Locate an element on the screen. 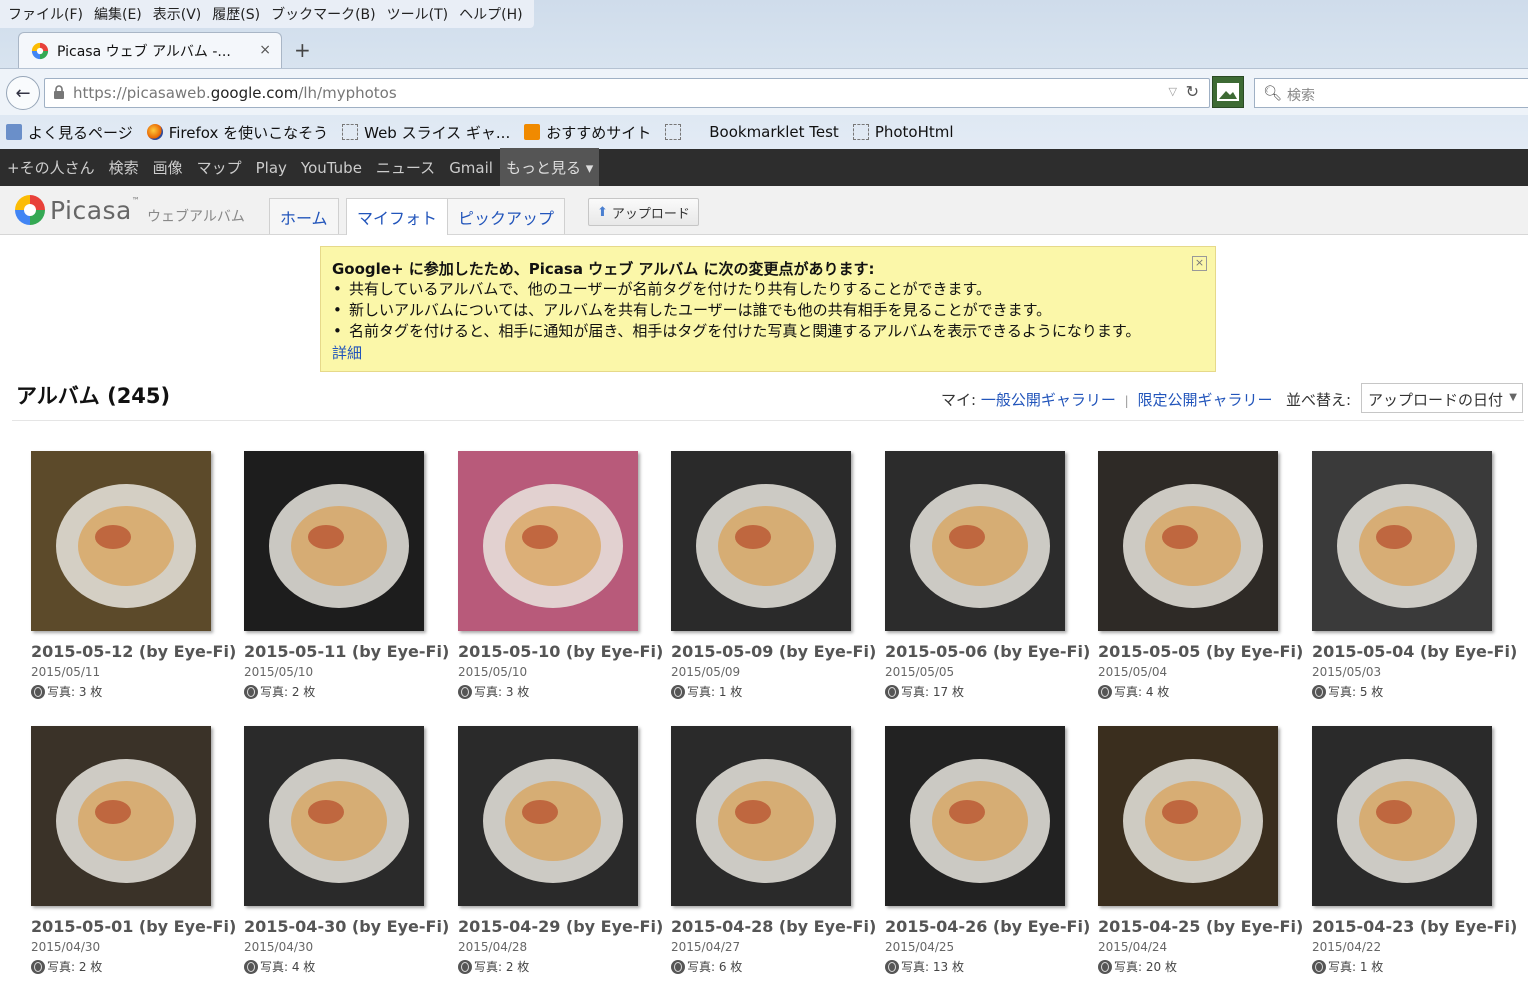 This screenshot has width=1528, height=994. album-card: 2015-05-10 (by Eye-Fi) 2015/05/10 写真: 3 枚 is located at coordinates (560, 575).